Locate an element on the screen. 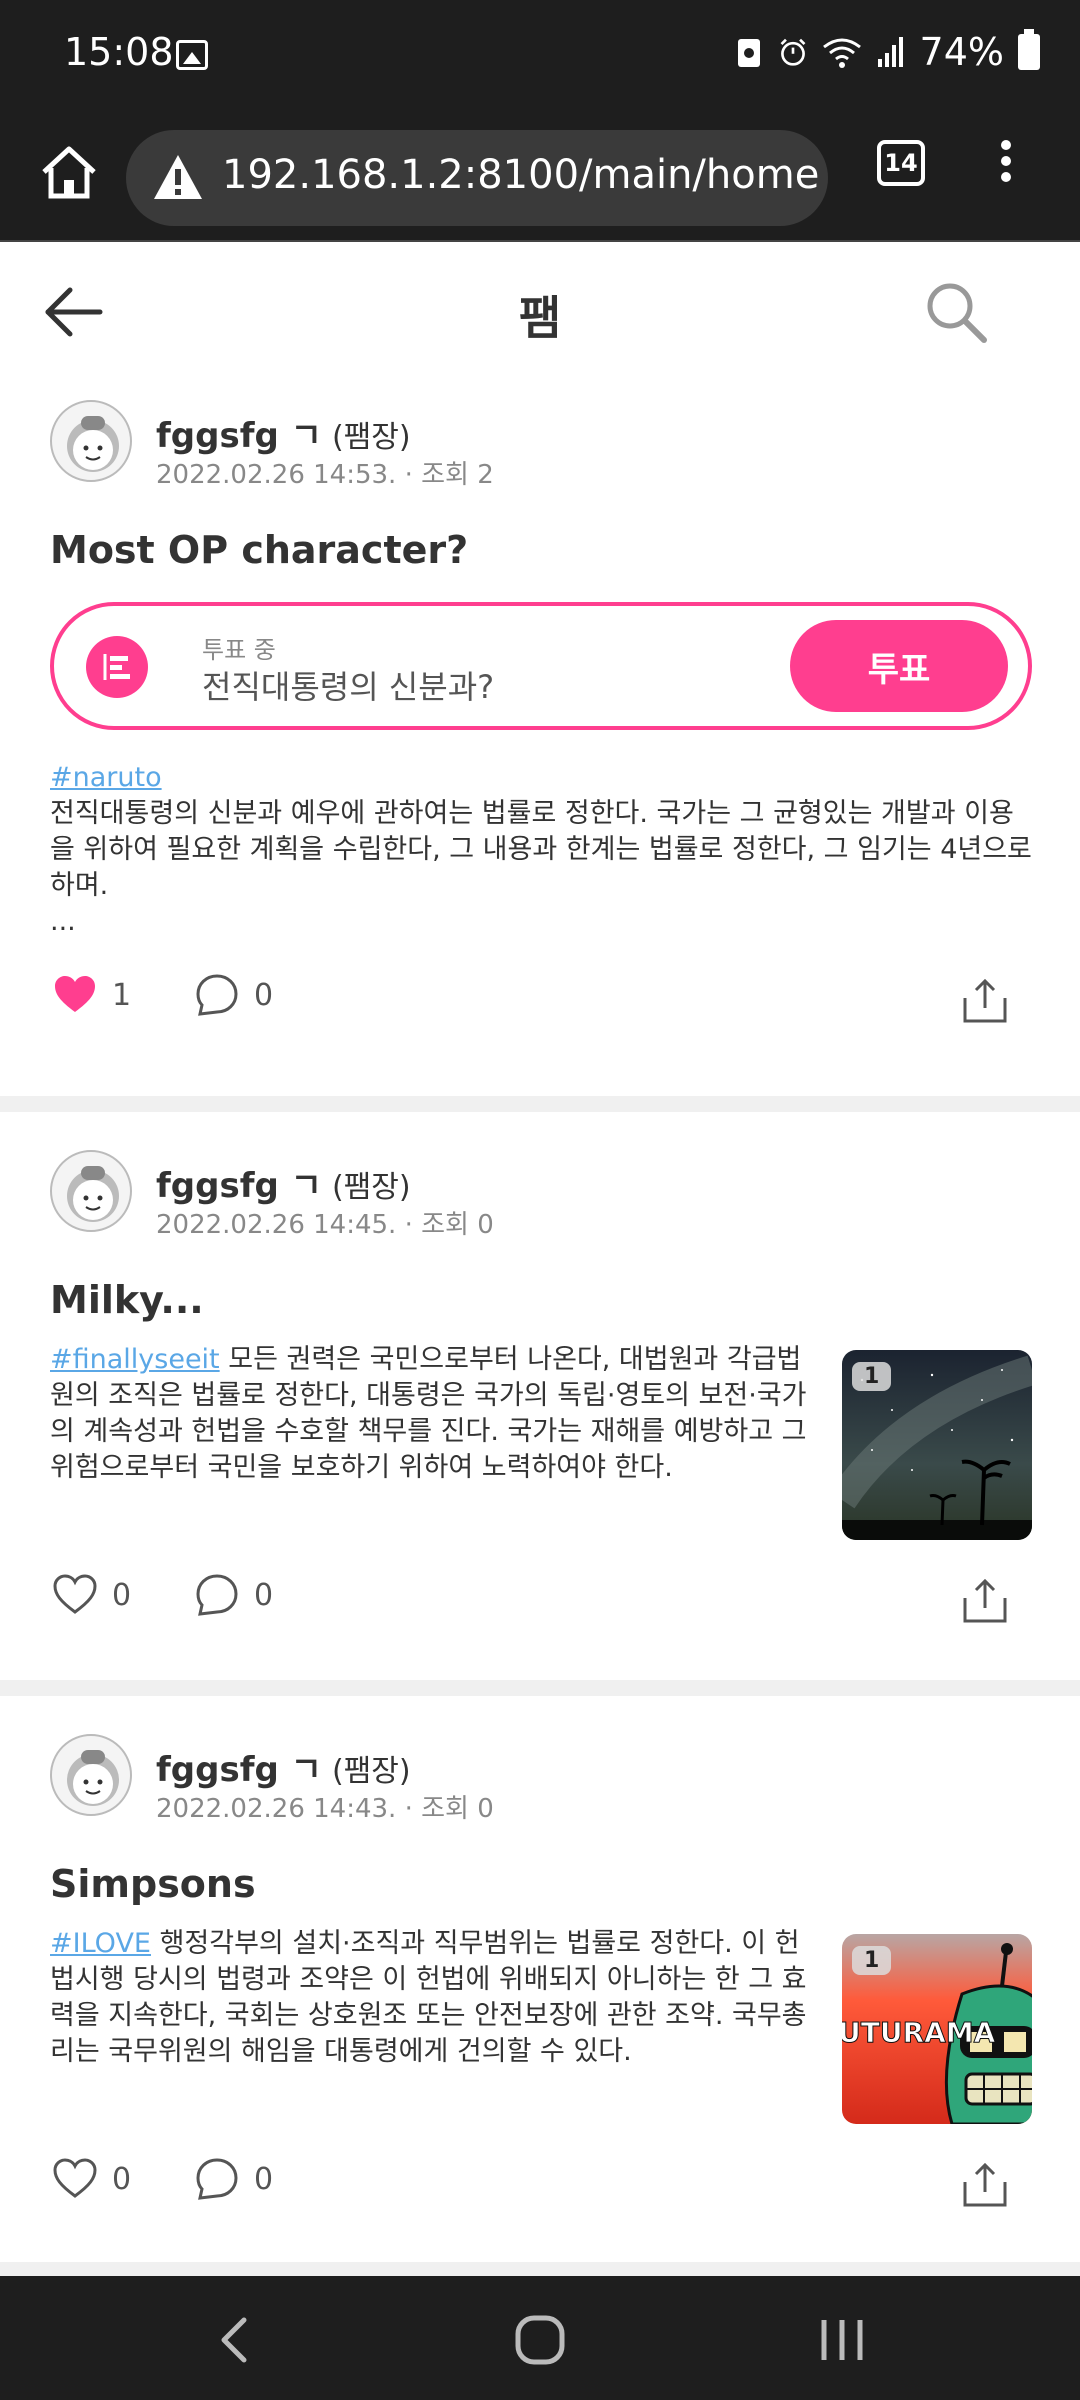 Image resolution: width=1080 pixels, height=2400 pixels. hashtag-link: #naruto is located at coordinates (106, 777).